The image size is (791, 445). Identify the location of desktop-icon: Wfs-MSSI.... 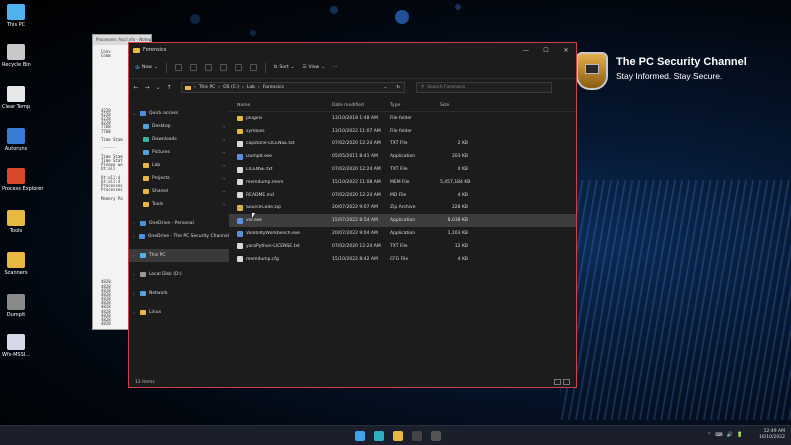
(16, 346).